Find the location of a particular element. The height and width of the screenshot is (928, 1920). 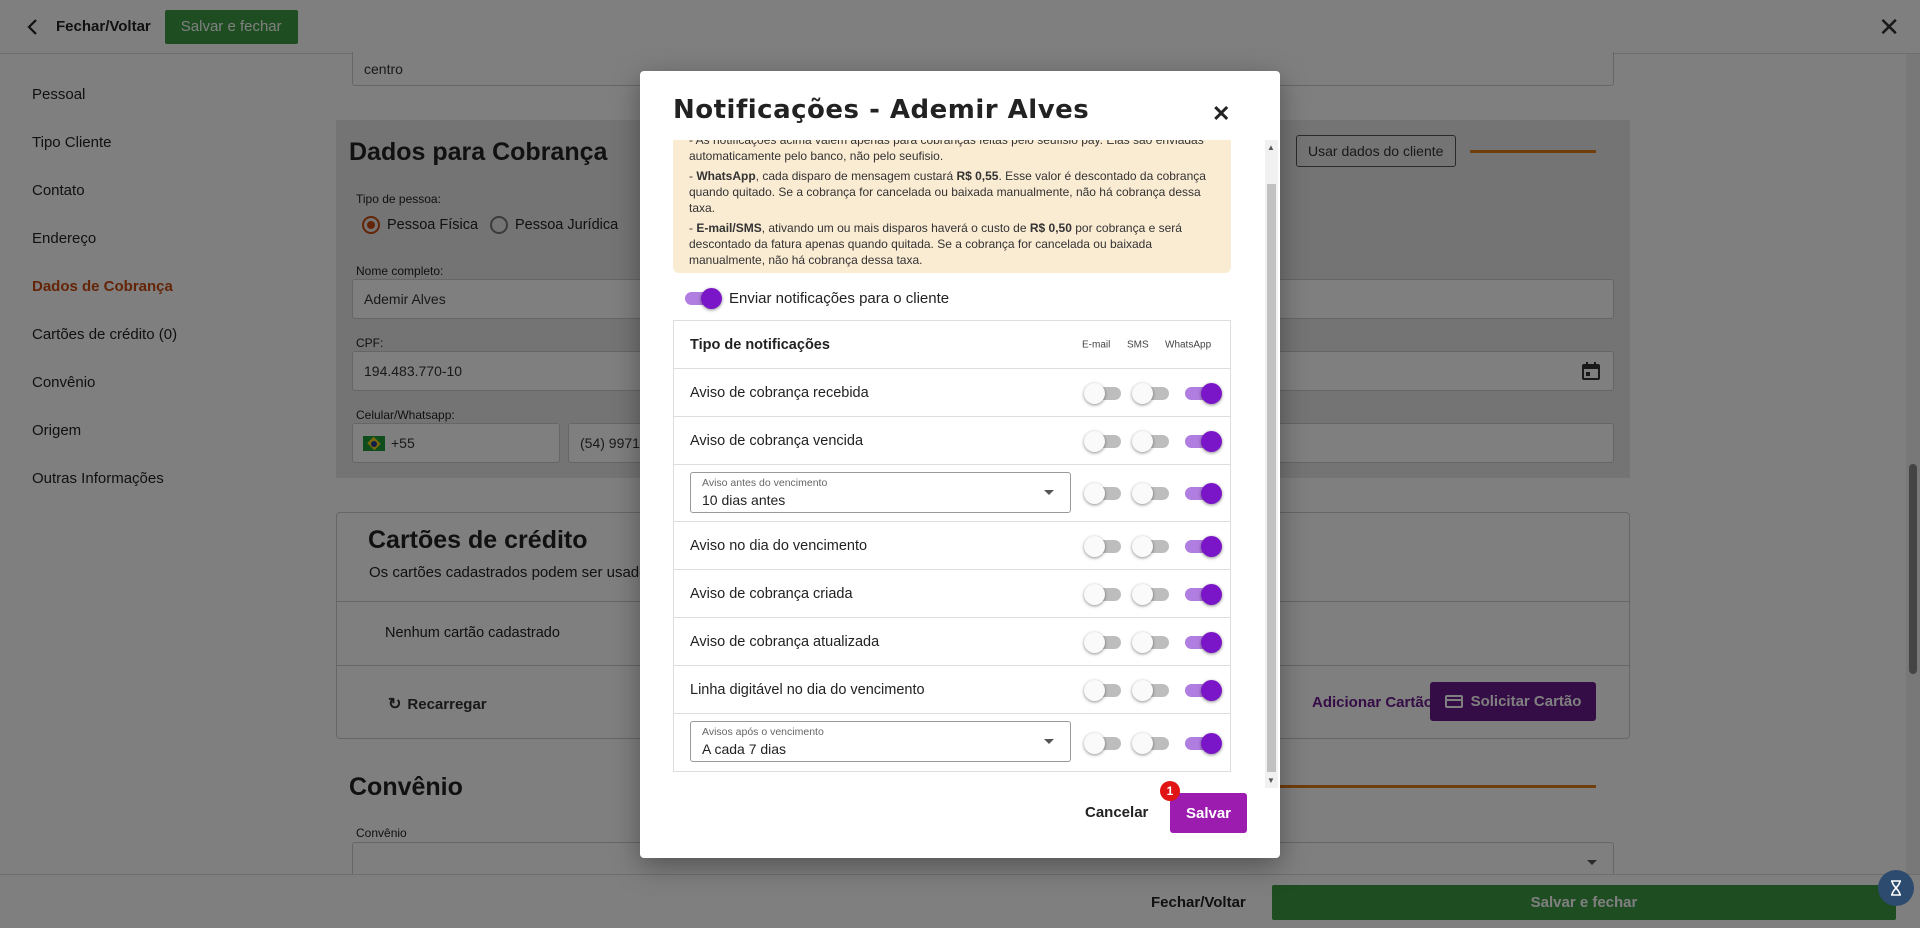

header-sms: SMS is located at coordinates (1138, 344).